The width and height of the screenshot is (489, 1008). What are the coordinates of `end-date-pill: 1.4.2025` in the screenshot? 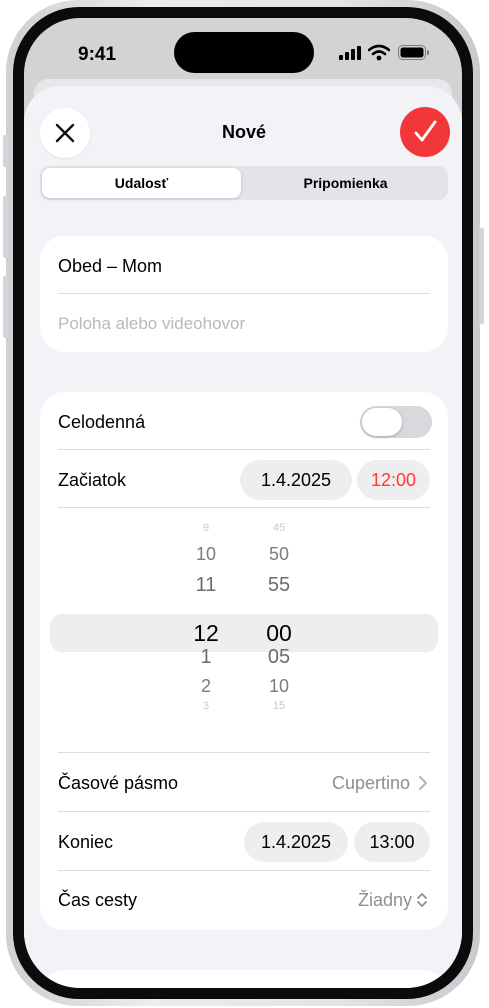 It's located at (296, 842).